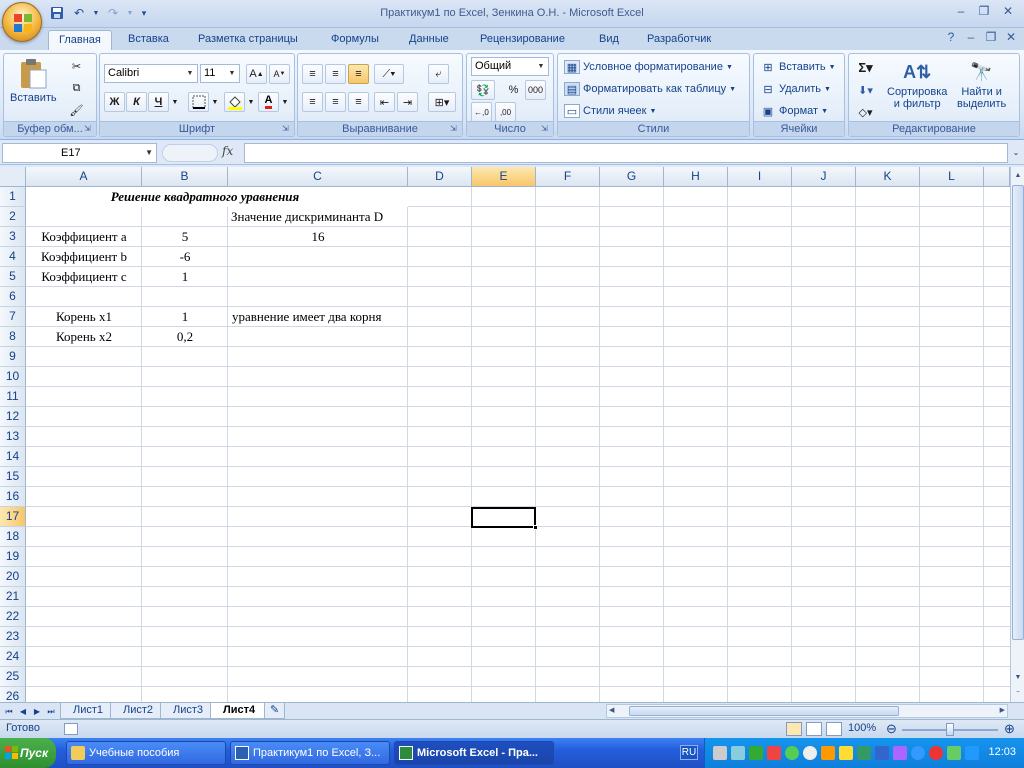  I want to click on row-header: 2, so click(13, 217).